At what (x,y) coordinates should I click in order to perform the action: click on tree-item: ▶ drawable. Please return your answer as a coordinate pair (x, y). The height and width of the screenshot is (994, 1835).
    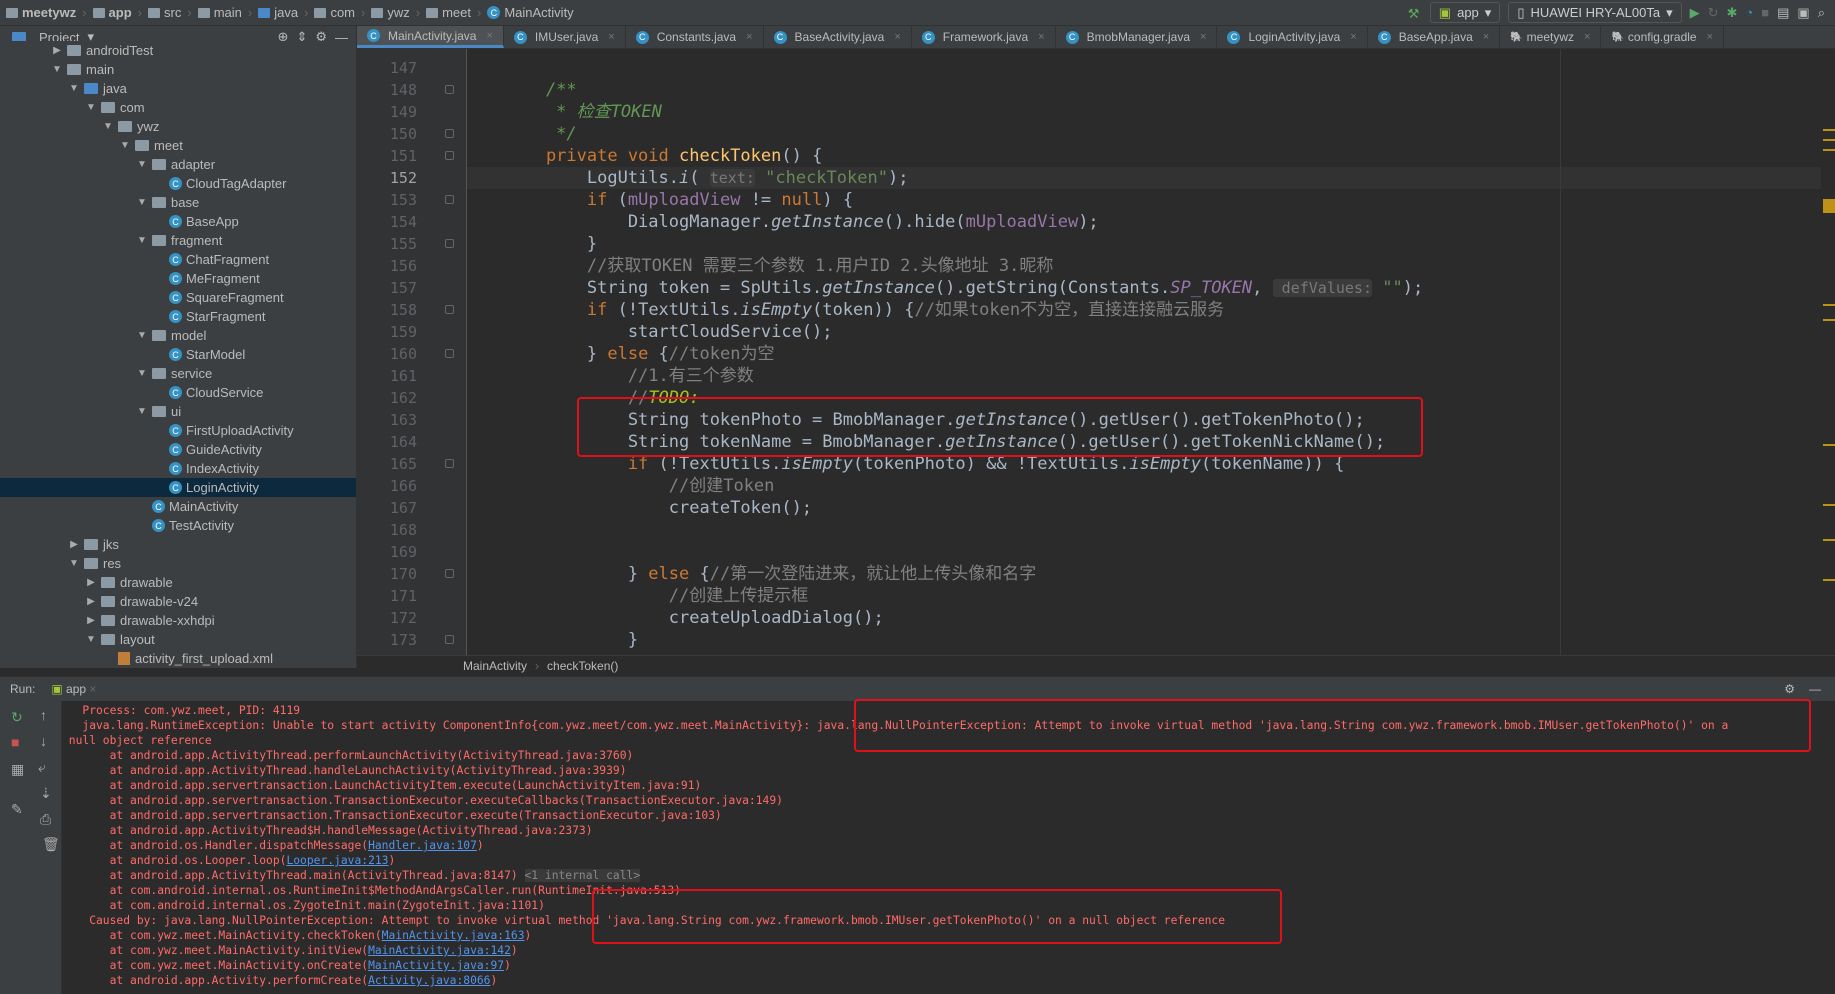
    Looking at the image, I should click on (178, 582).